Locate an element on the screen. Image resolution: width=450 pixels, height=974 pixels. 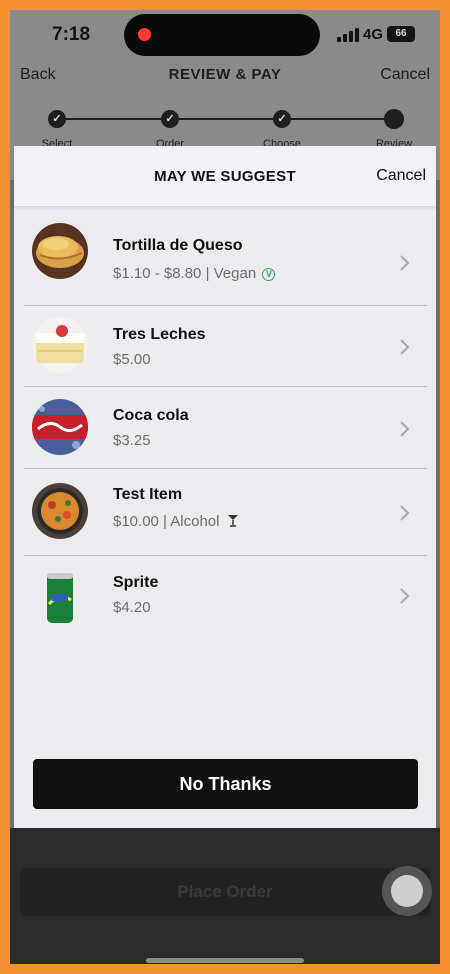
item-name: Test Item is located at coordinates (148, 494).